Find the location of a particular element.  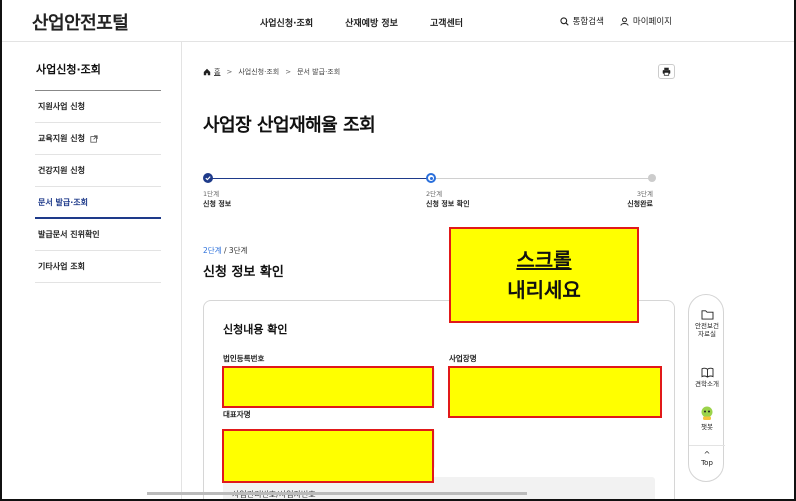

sidebar-item-label: 문서 발급·조회 is located at coordinates (63, 202).